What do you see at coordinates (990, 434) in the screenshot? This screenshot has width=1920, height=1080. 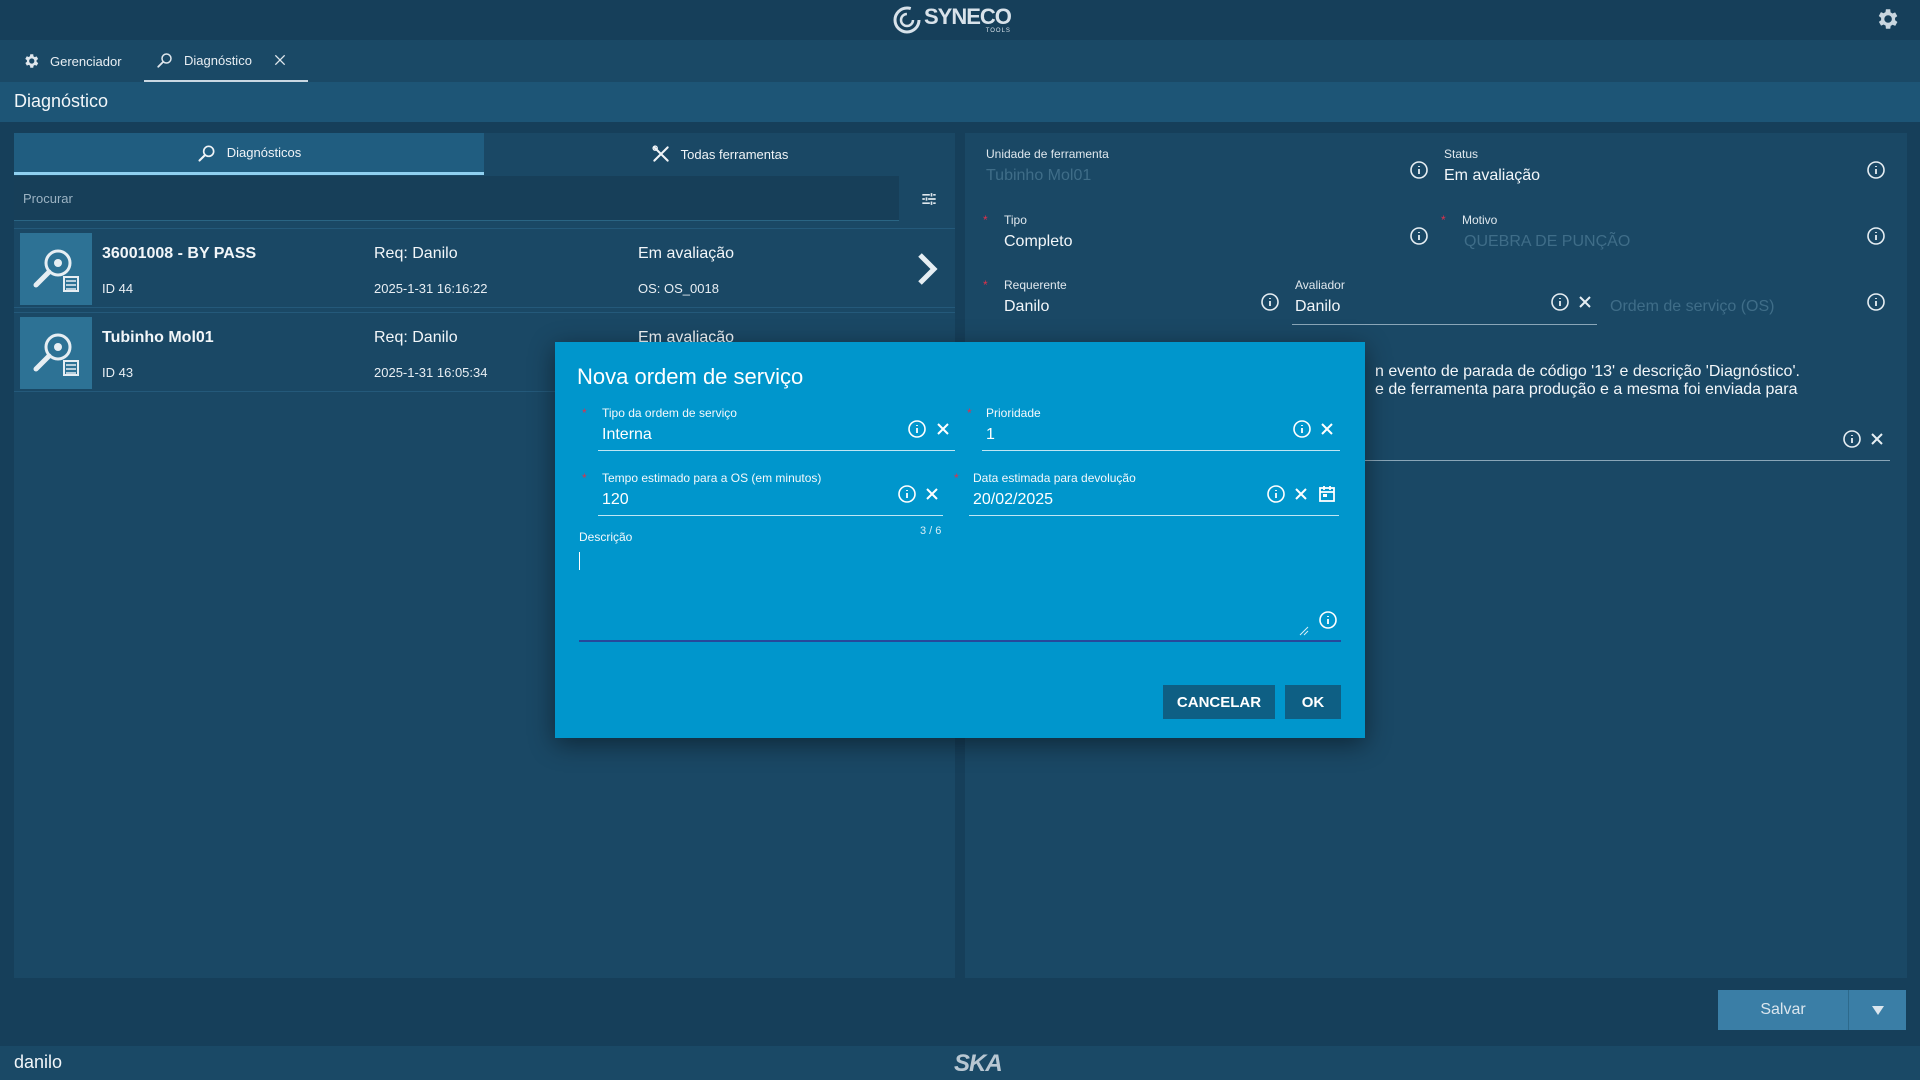 I see `prioridade-value: 1` at bounding box center [990, 434].